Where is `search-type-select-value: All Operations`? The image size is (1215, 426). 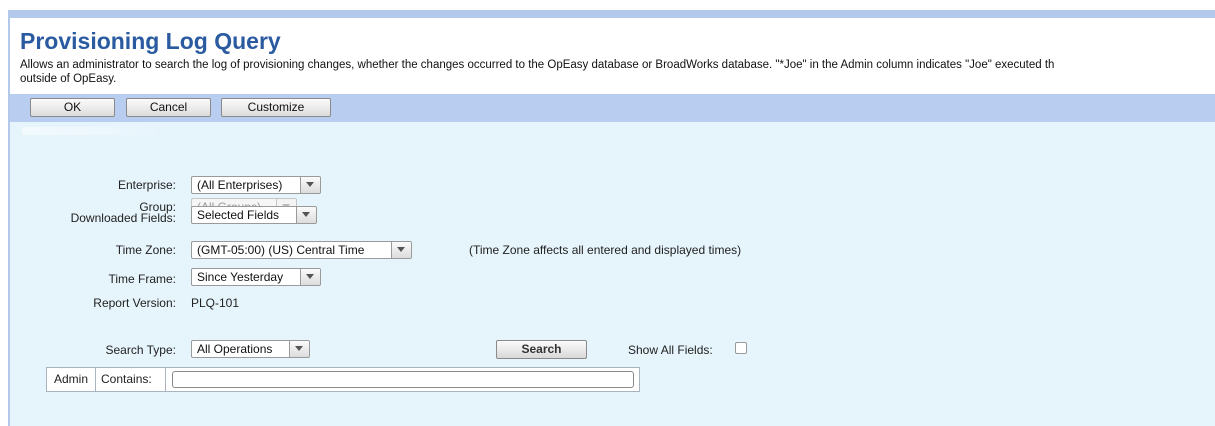 search-type-select-value: All Operations is located at coordinates (235, 349).